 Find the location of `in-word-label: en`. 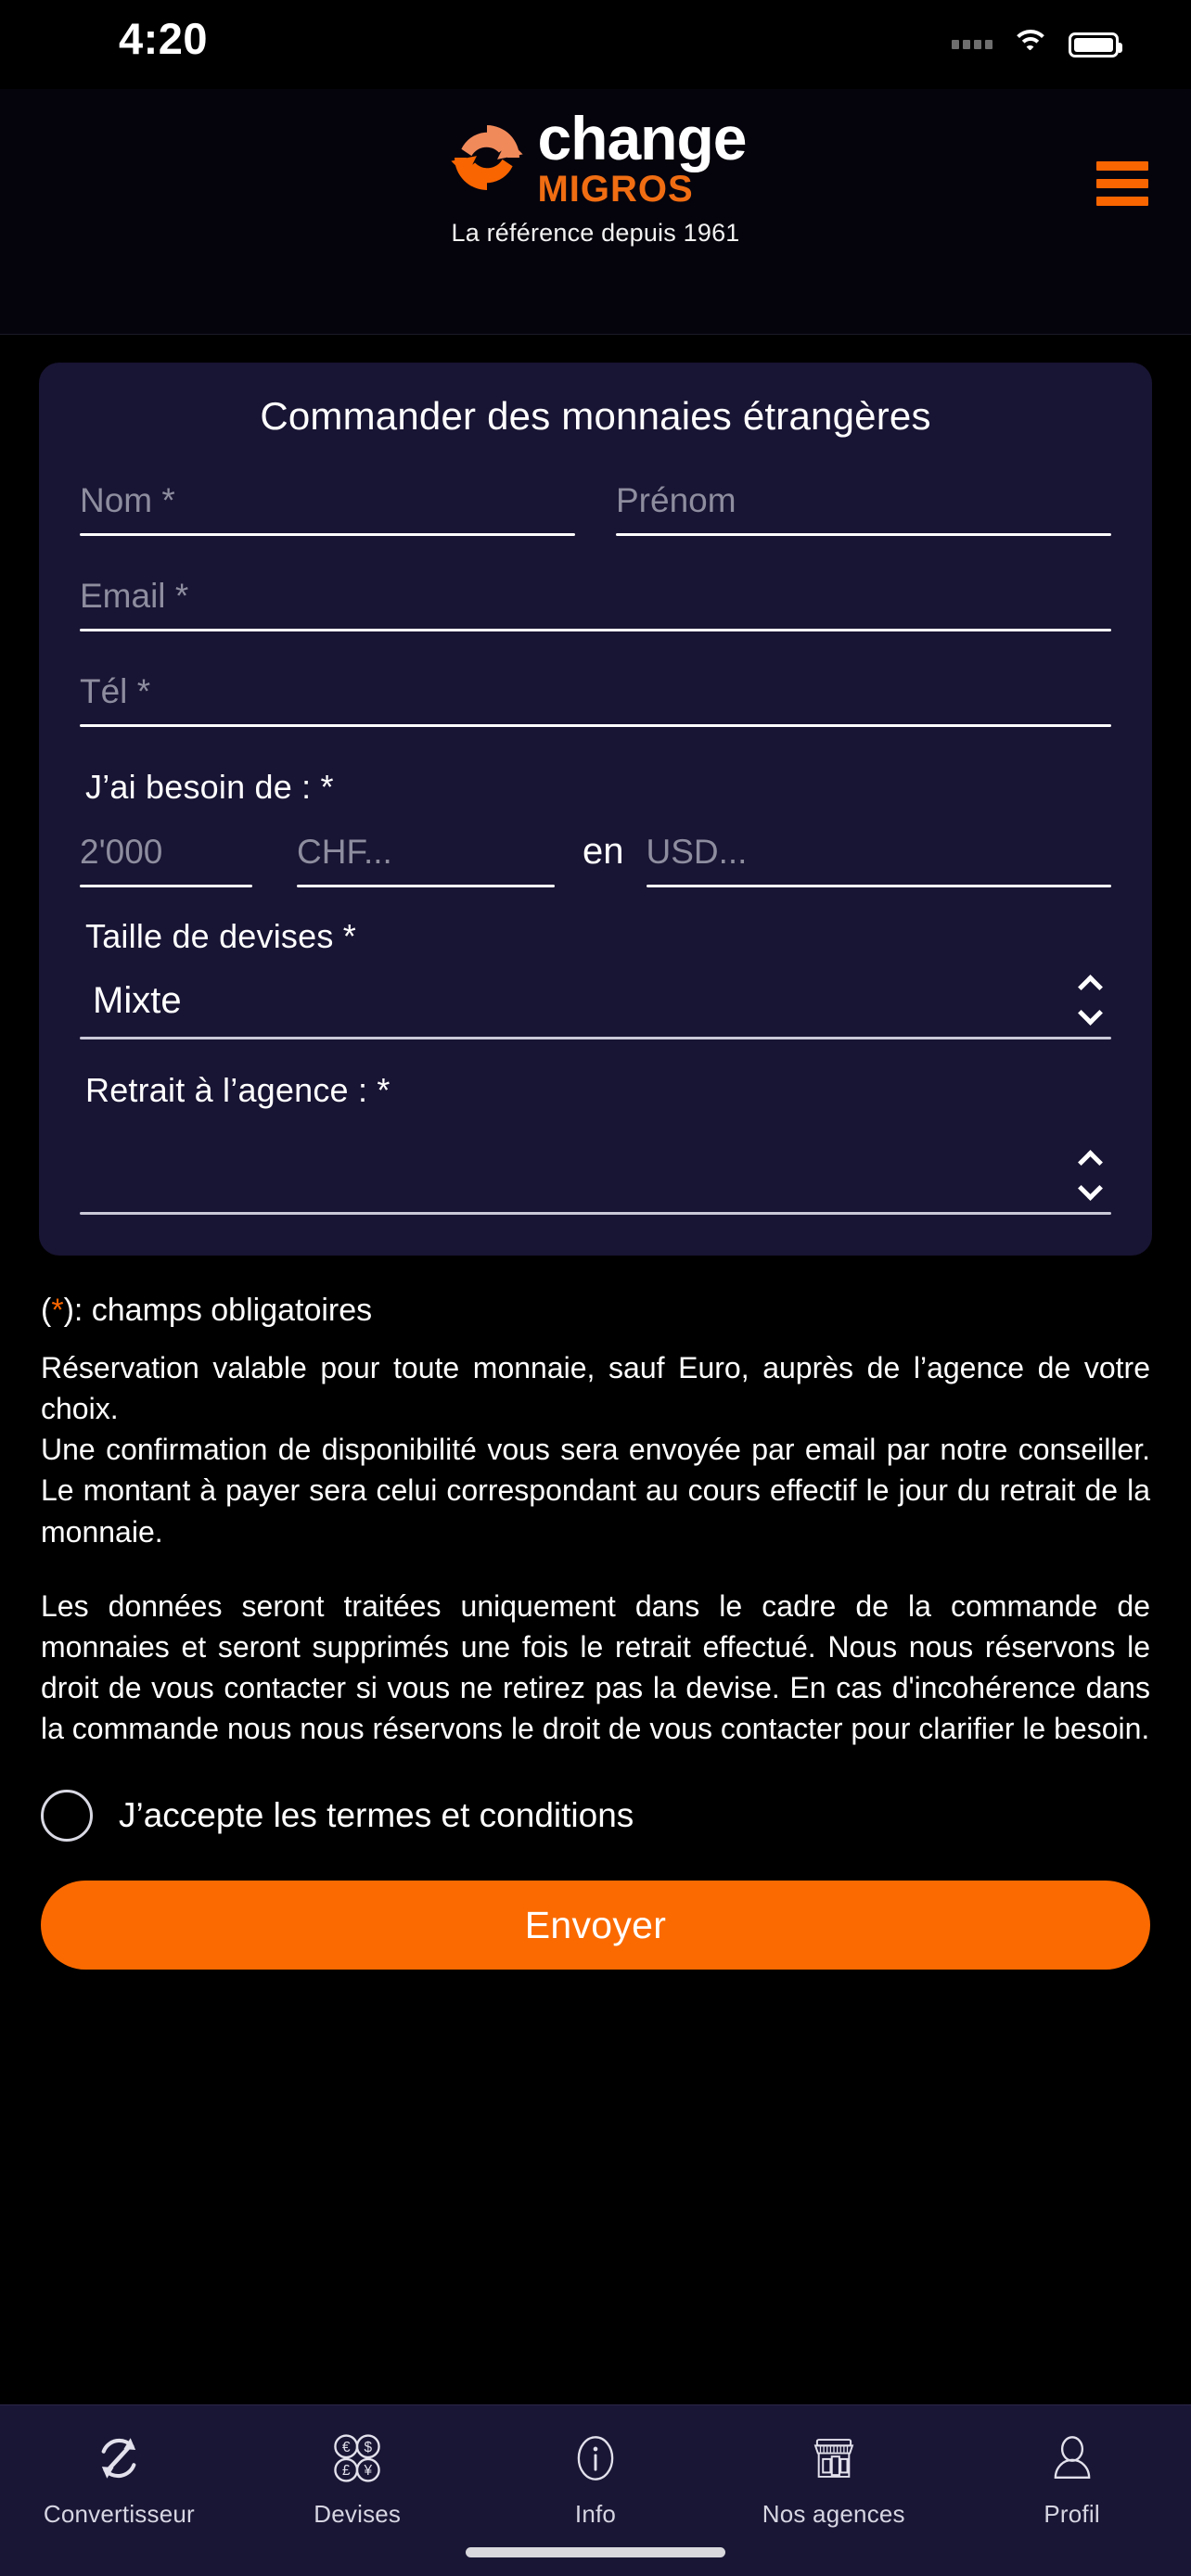

in-word-label: en is located at coordinates (603, 851).